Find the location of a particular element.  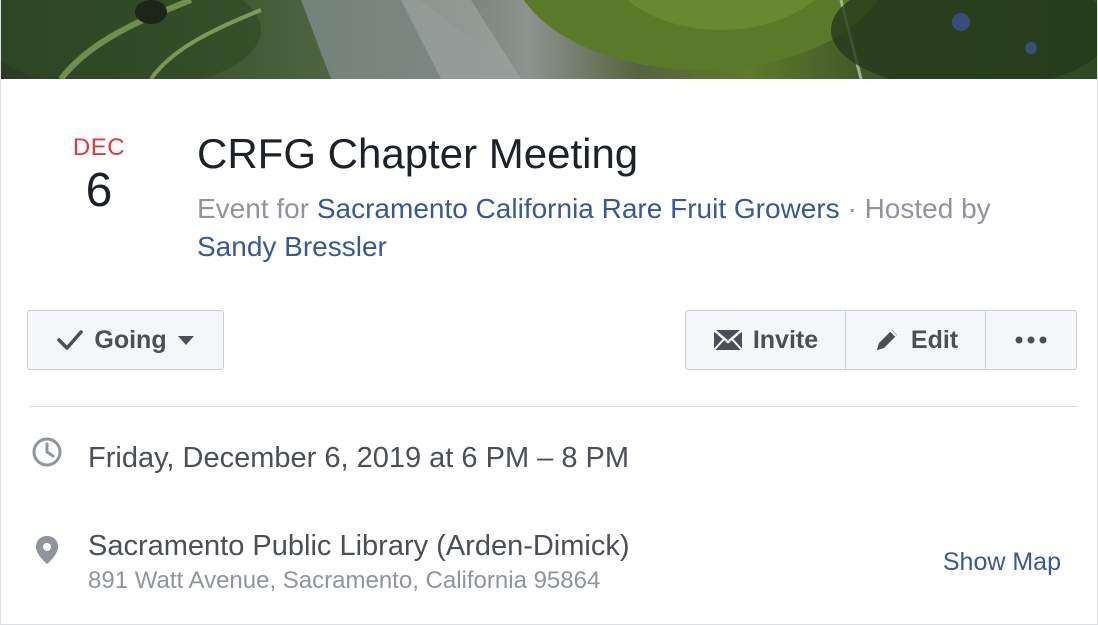

going-label: Going is located at coordinates (130, 339).